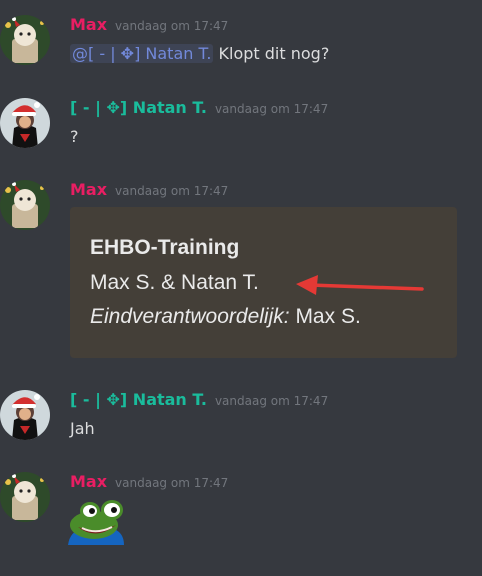 This screenshot has height=576, width=482. I want to click on message-text: ?, so click(74, 136).